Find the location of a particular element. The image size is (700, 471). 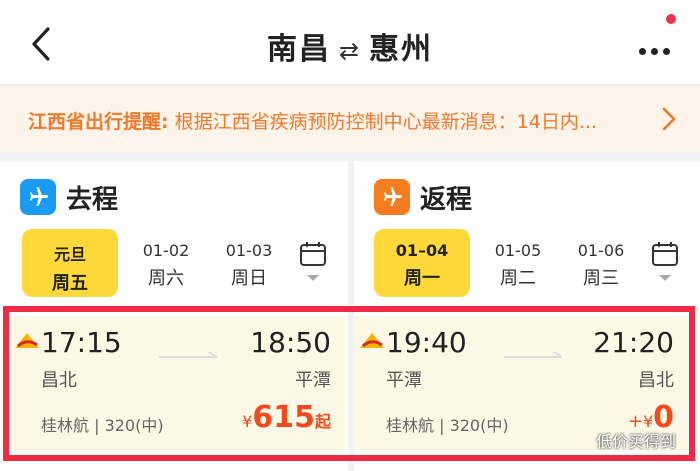

watermark: 低价买得到 is located at coordinates (635, 441).